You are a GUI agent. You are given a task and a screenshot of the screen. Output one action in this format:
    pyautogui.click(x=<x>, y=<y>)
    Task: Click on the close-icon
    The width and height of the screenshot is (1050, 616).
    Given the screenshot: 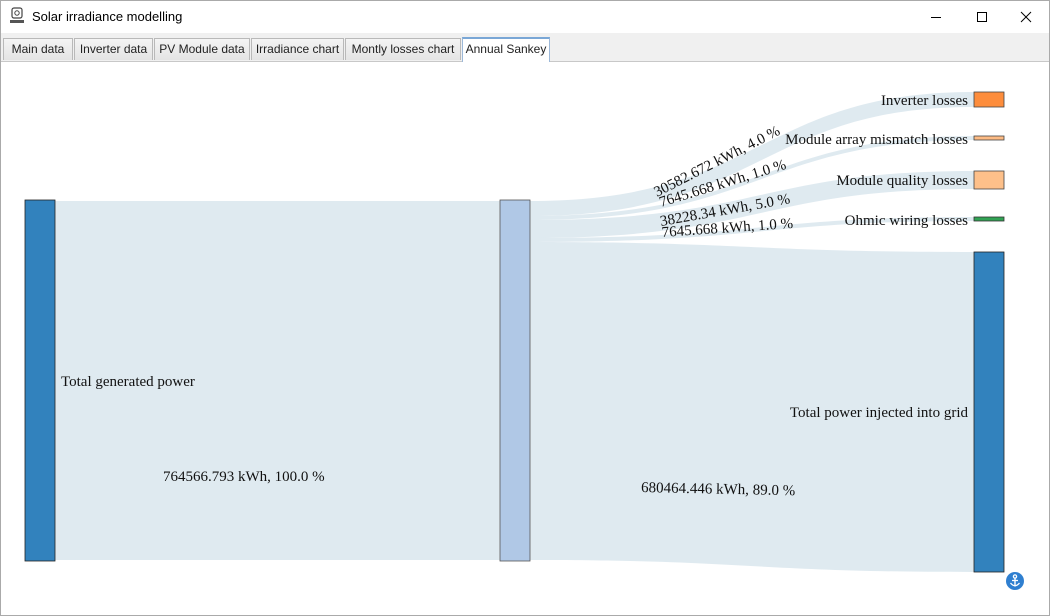 What is the action you would take?
    pyautogui.click(x=1026, y=17)
    